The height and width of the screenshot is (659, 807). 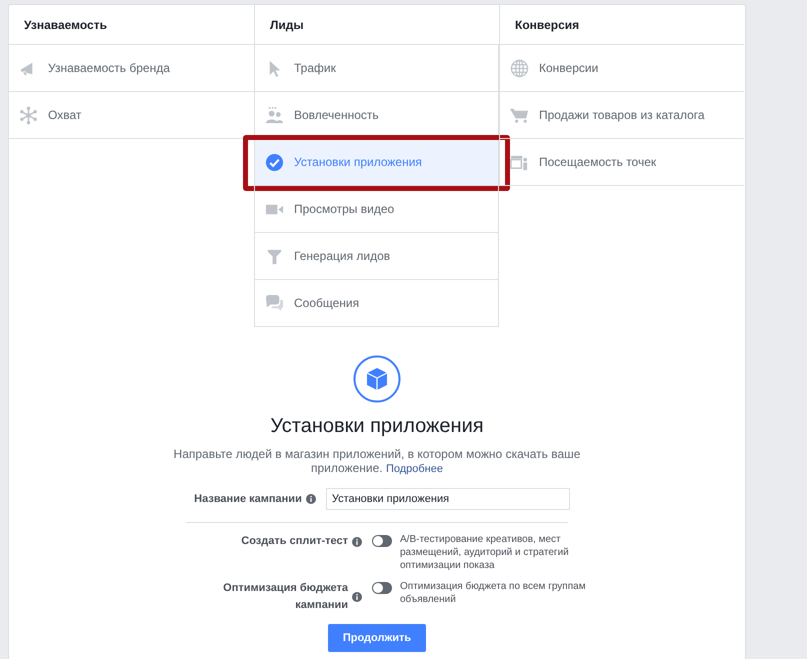 What do you see at coordinates (376, 256) in the screenshot?
I see `objective-item: Генерация лидов` at bounding box center [376, 256].